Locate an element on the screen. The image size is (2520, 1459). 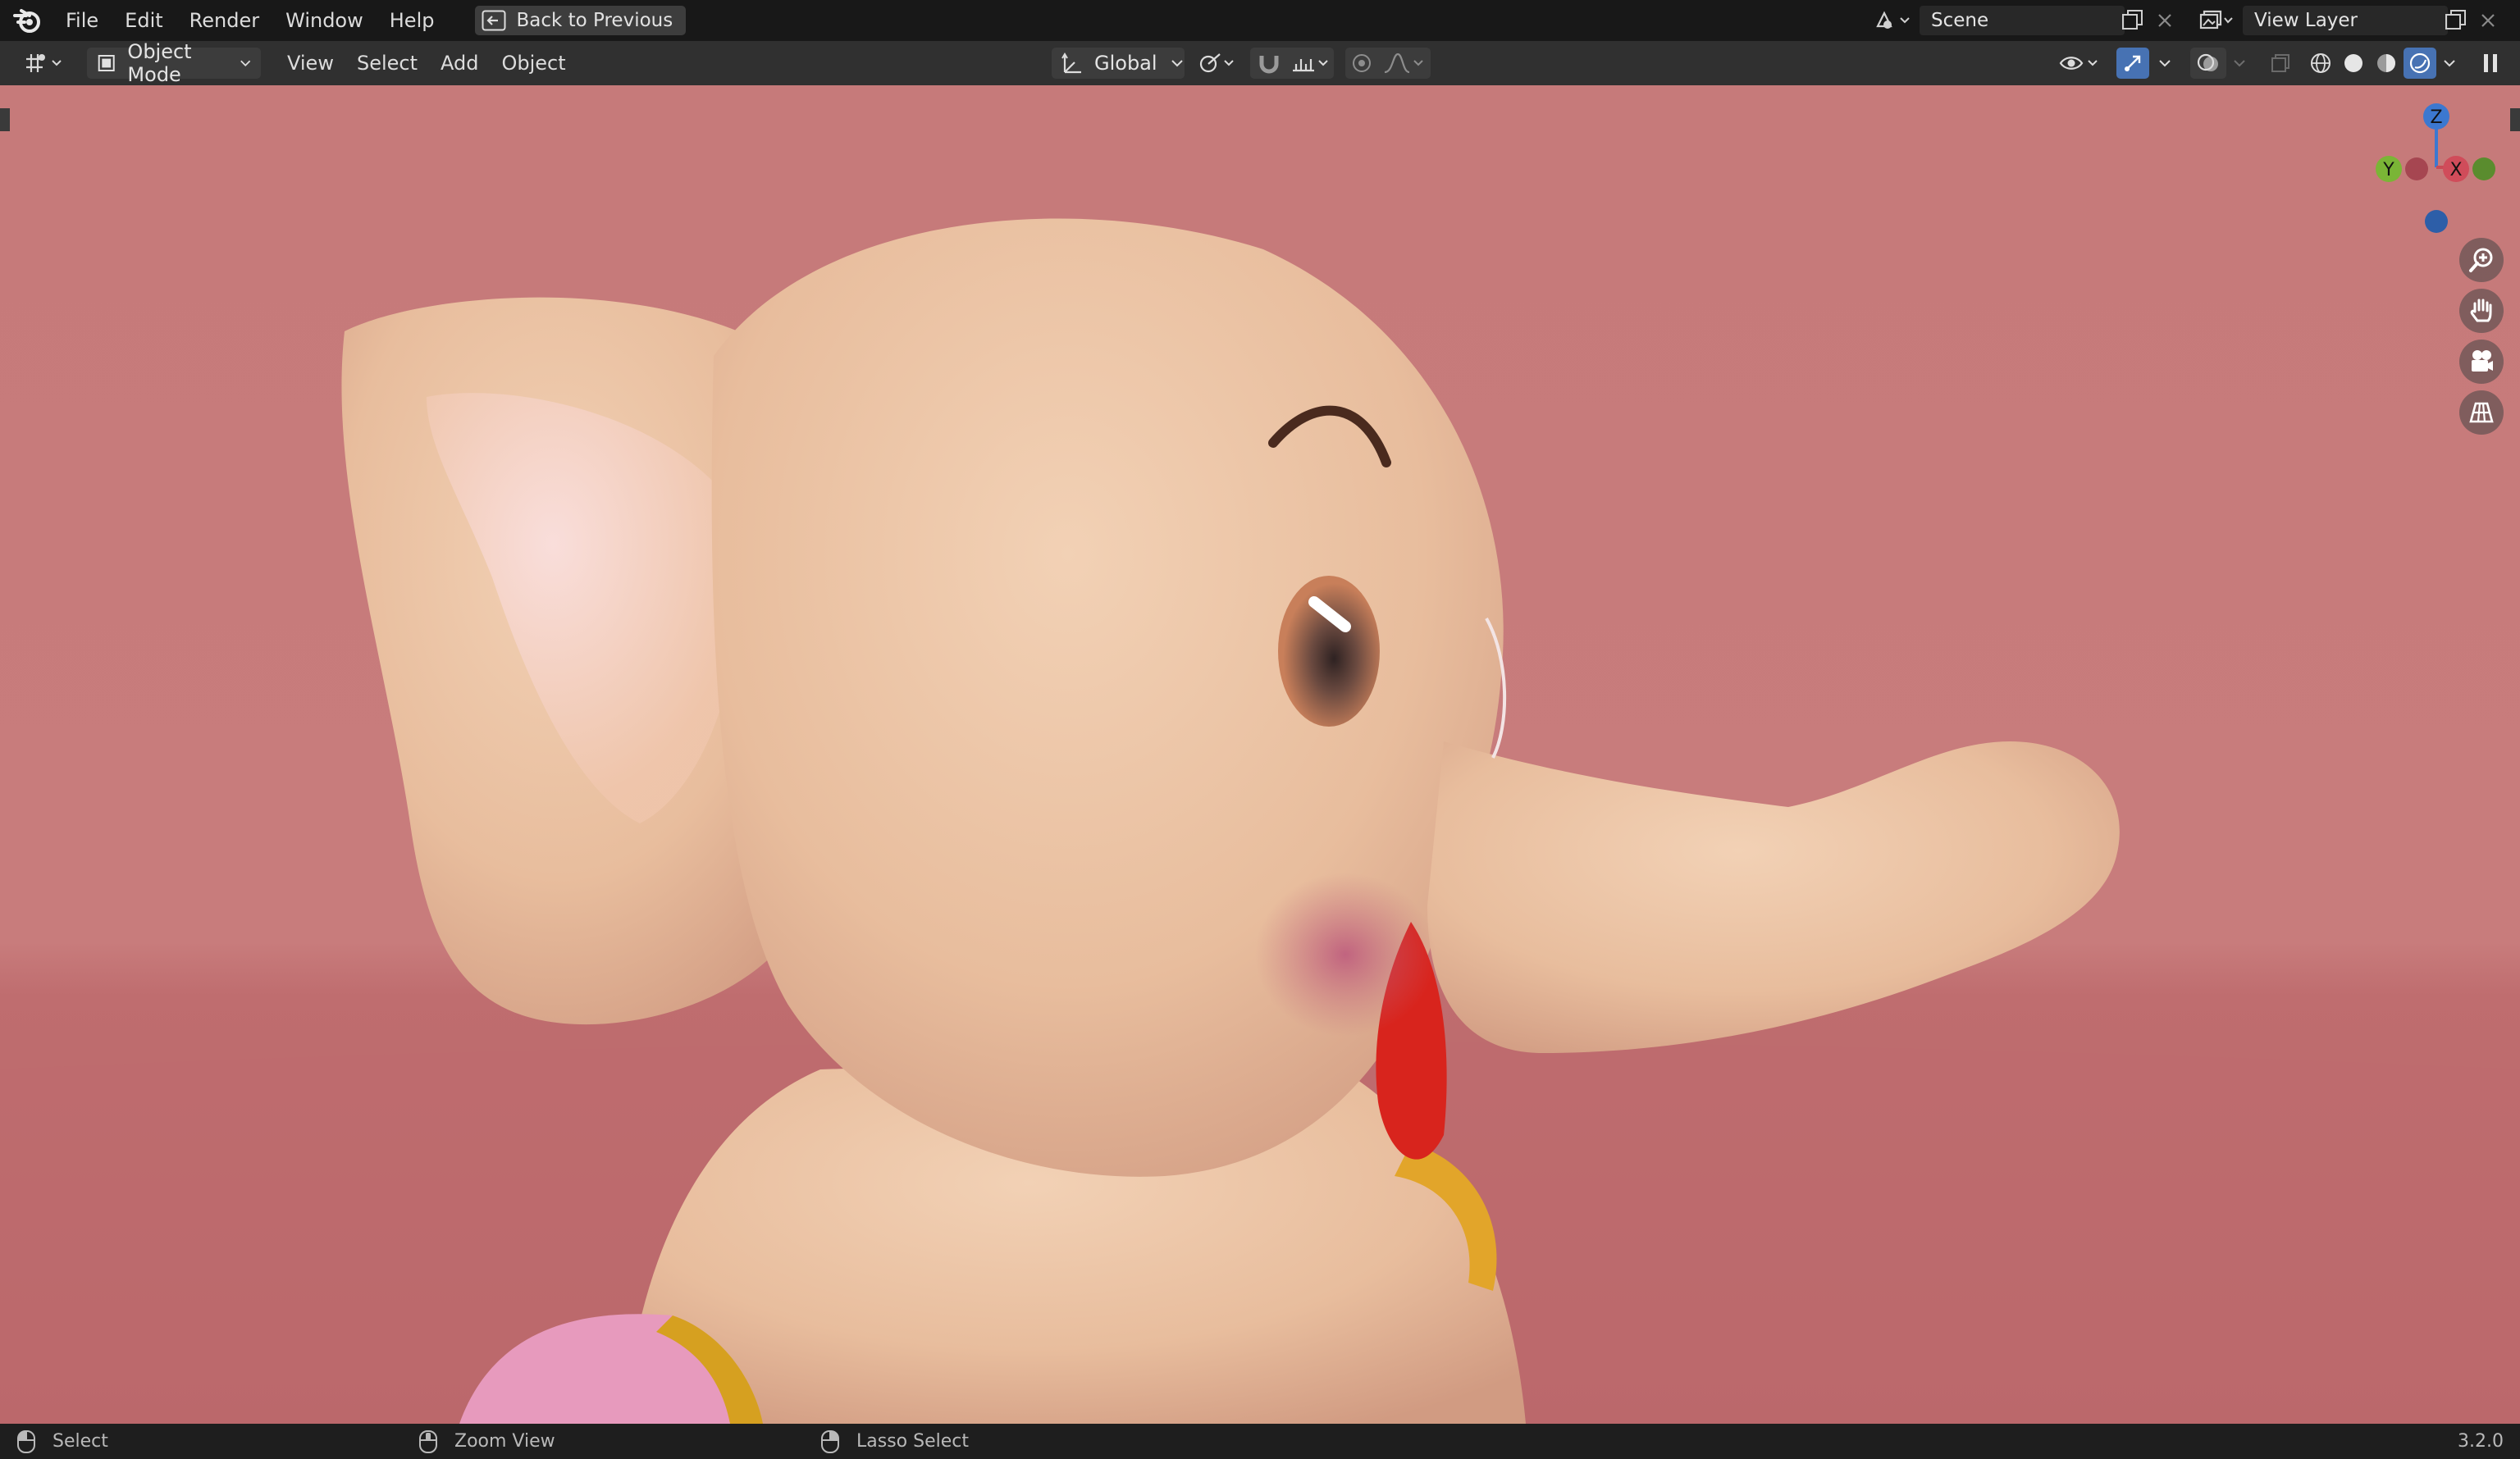
pivot-point-icon is located at coordinates (1217, 63).